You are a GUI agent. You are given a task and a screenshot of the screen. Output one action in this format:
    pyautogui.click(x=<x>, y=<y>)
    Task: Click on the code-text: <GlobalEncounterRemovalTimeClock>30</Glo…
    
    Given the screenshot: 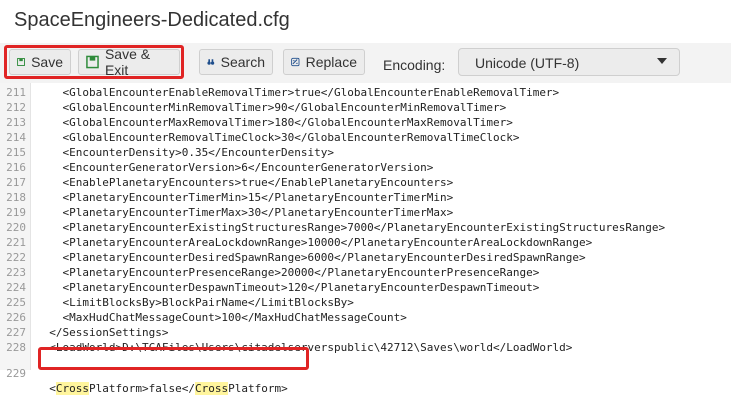 What is the action you would take?
    pyautogui.click(x=278, y=137)
    